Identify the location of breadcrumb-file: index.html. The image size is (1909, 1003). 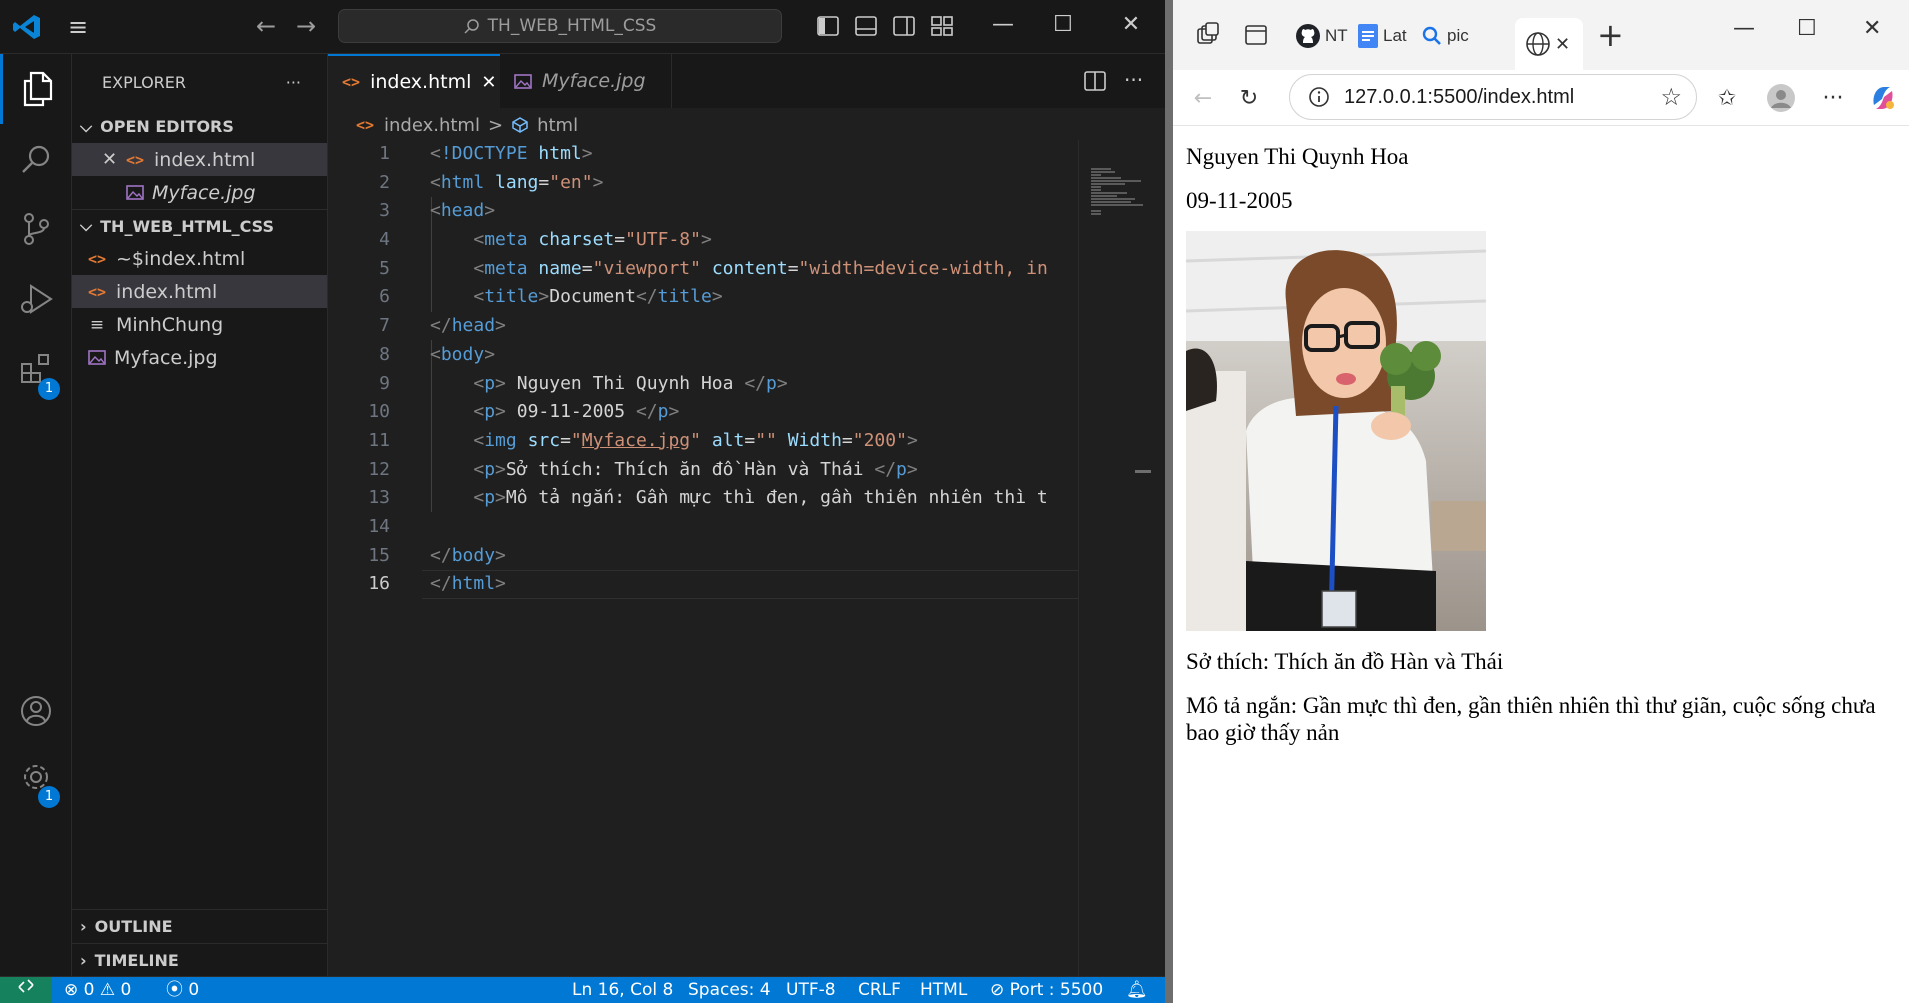
(432, 125).